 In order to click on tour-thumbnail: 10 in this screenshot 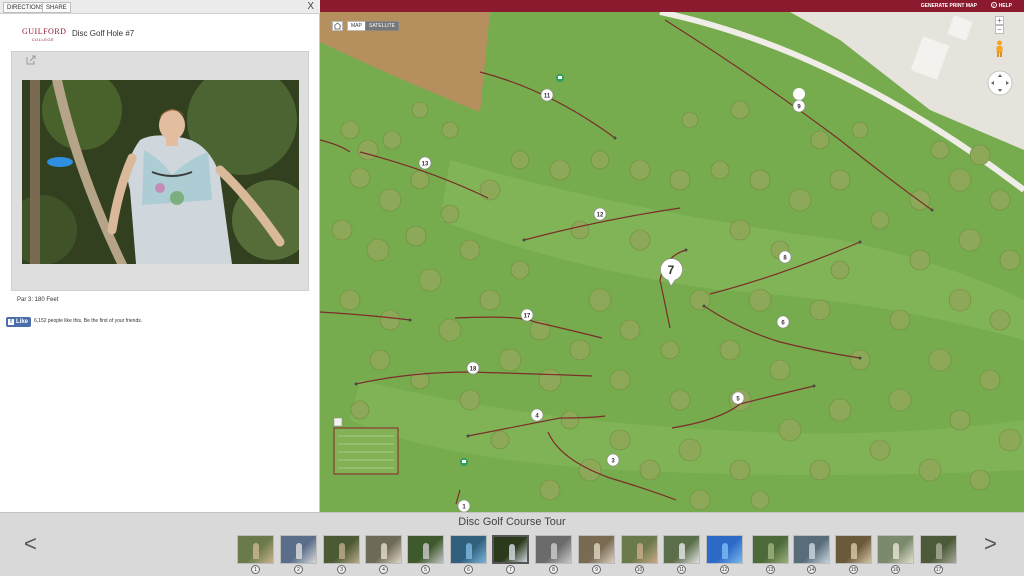, I will do `click(639, 554)`.